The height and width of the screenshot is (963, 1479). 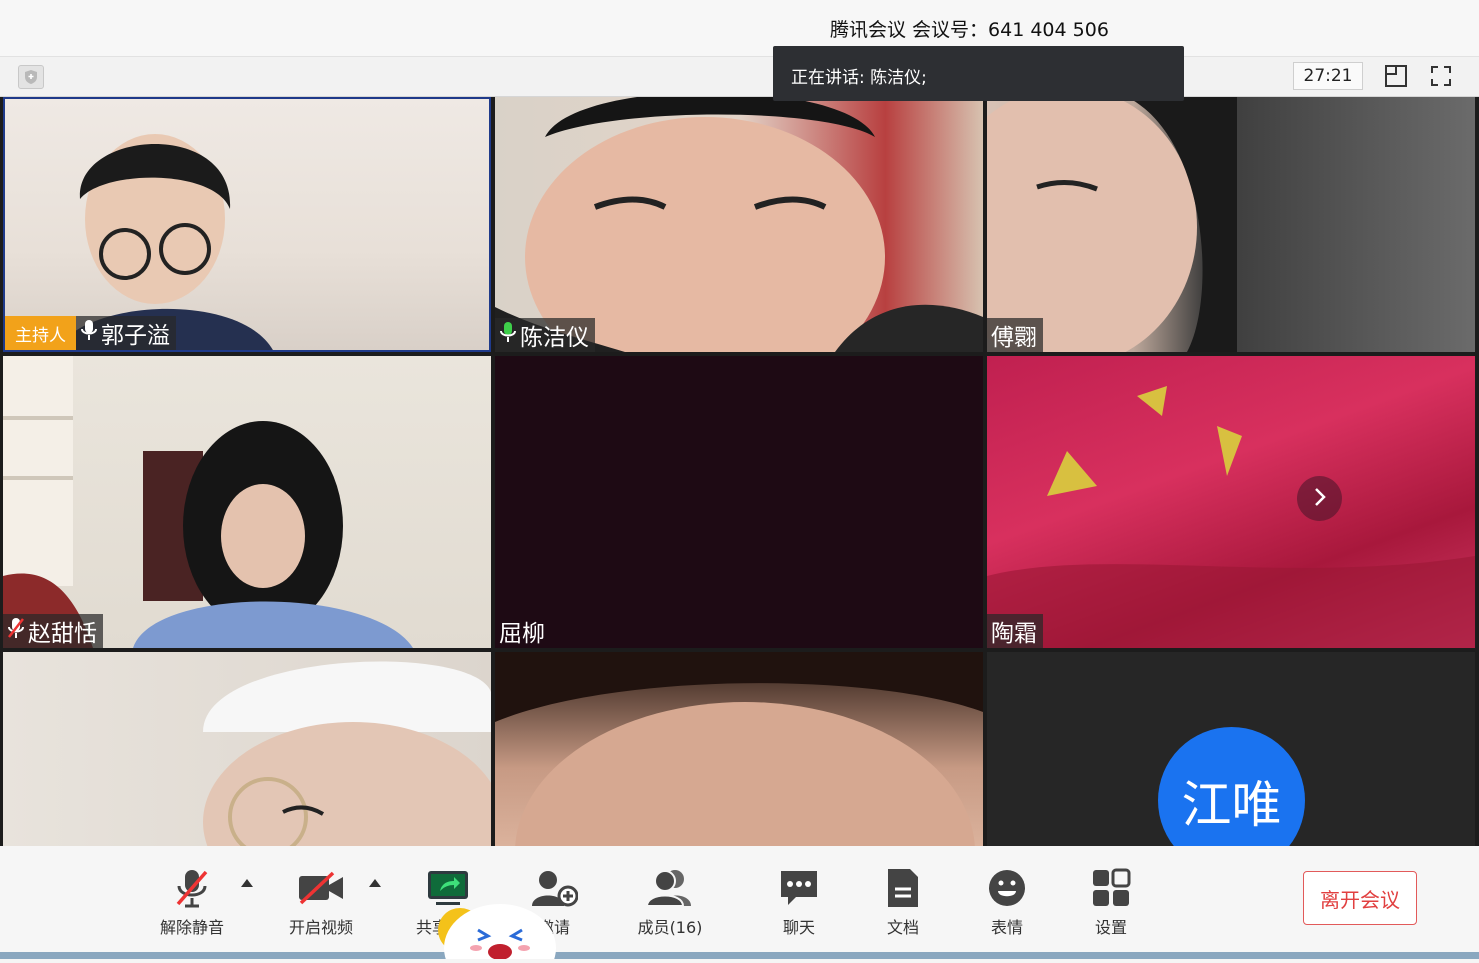 What do you see at coordinates (135, 336) in the screenshot?
I see `participant-name: 郭子溢` at bounding box center [135, 336].